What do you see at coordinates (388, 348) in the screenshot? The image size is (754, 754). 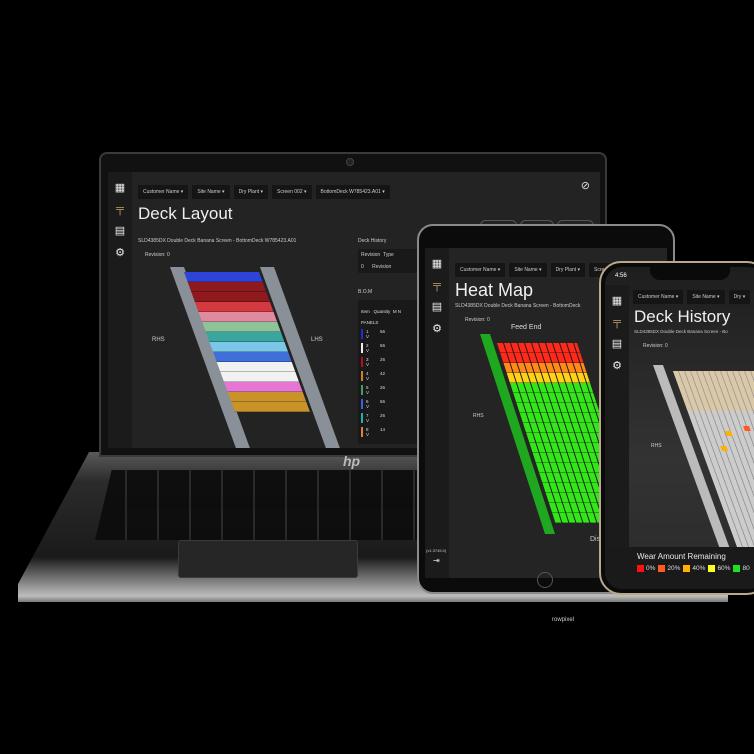 I see `bom-row: 2 56V` at bounding box center [388, 348].